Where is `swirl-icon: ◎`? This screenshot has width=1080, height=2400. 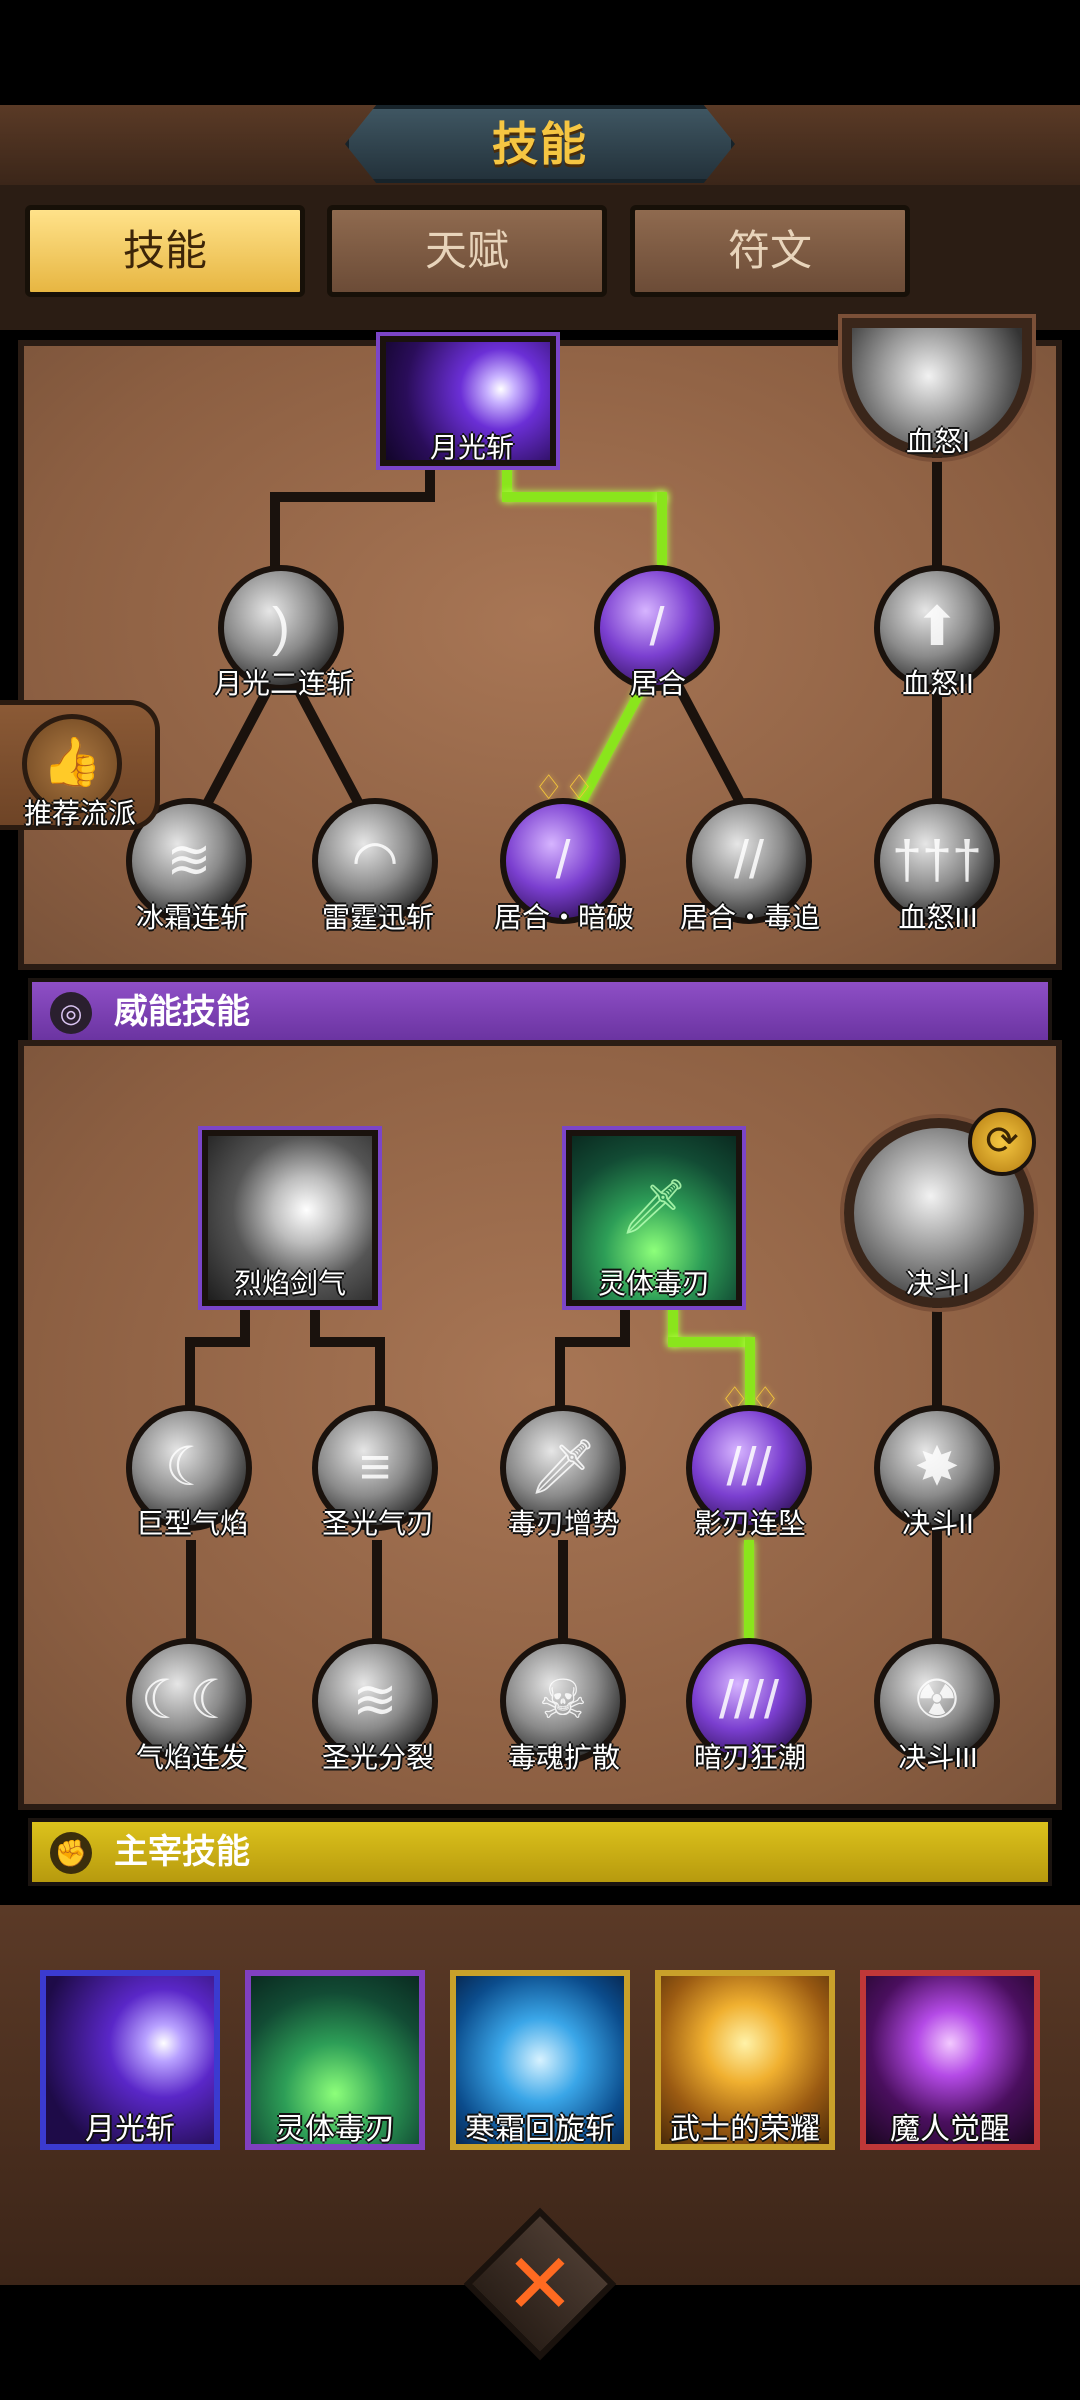
swirl-icon: ◎ is located at coordinates (71, 1013).